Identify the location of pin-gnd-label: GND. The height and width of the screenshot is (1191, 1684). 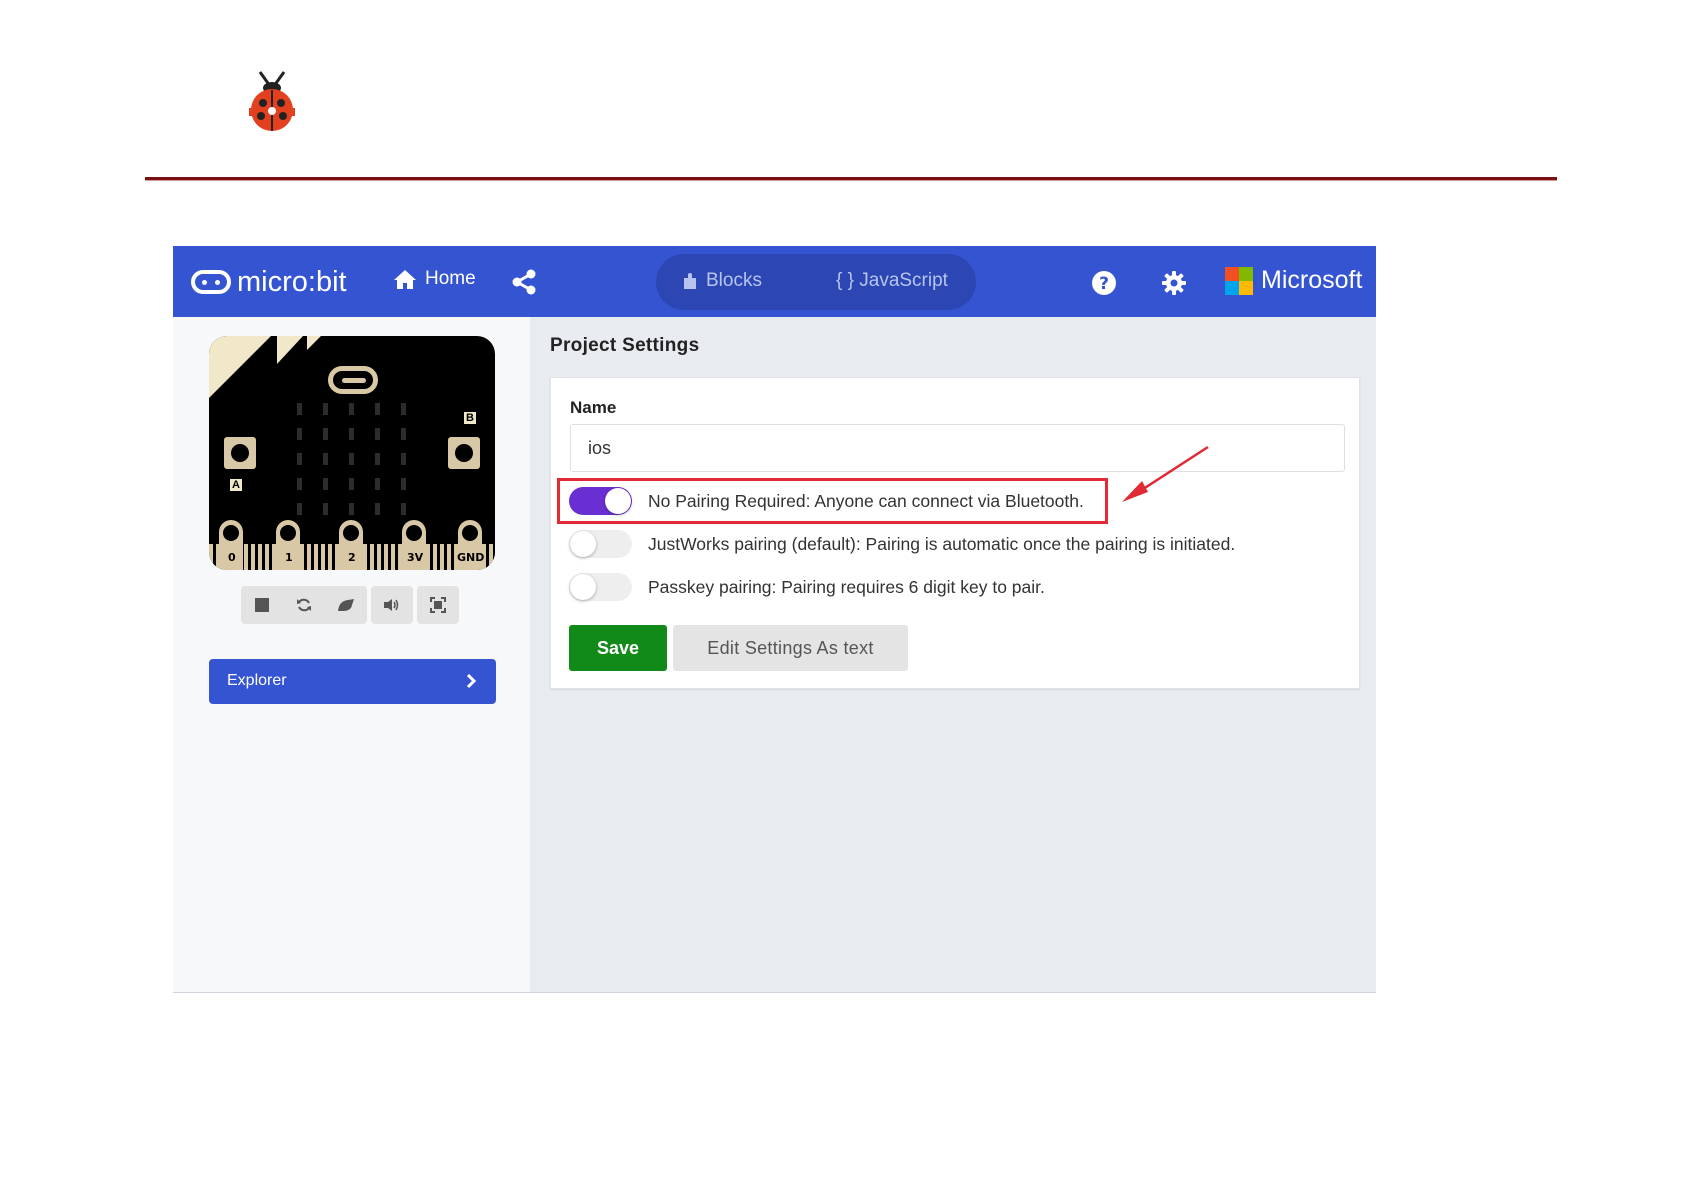
(471, 557).